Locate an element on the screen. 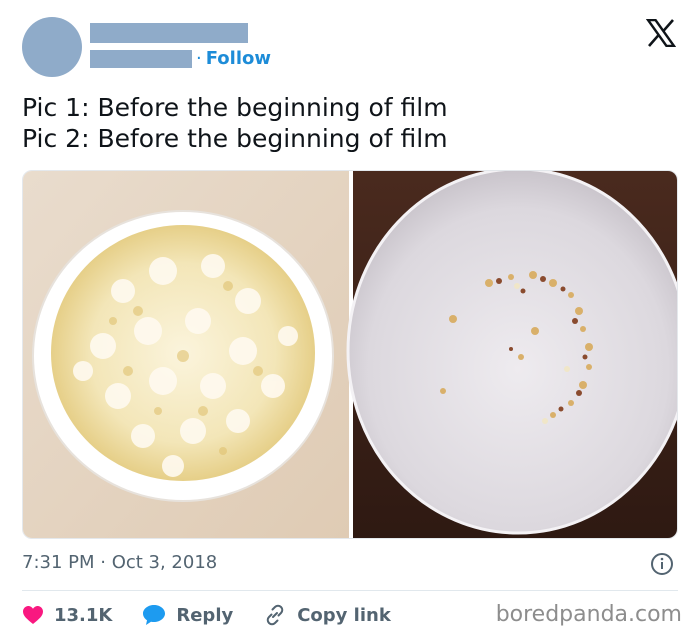 The image size is (700, 642). redacted-username is located at coordinates (141, 59).